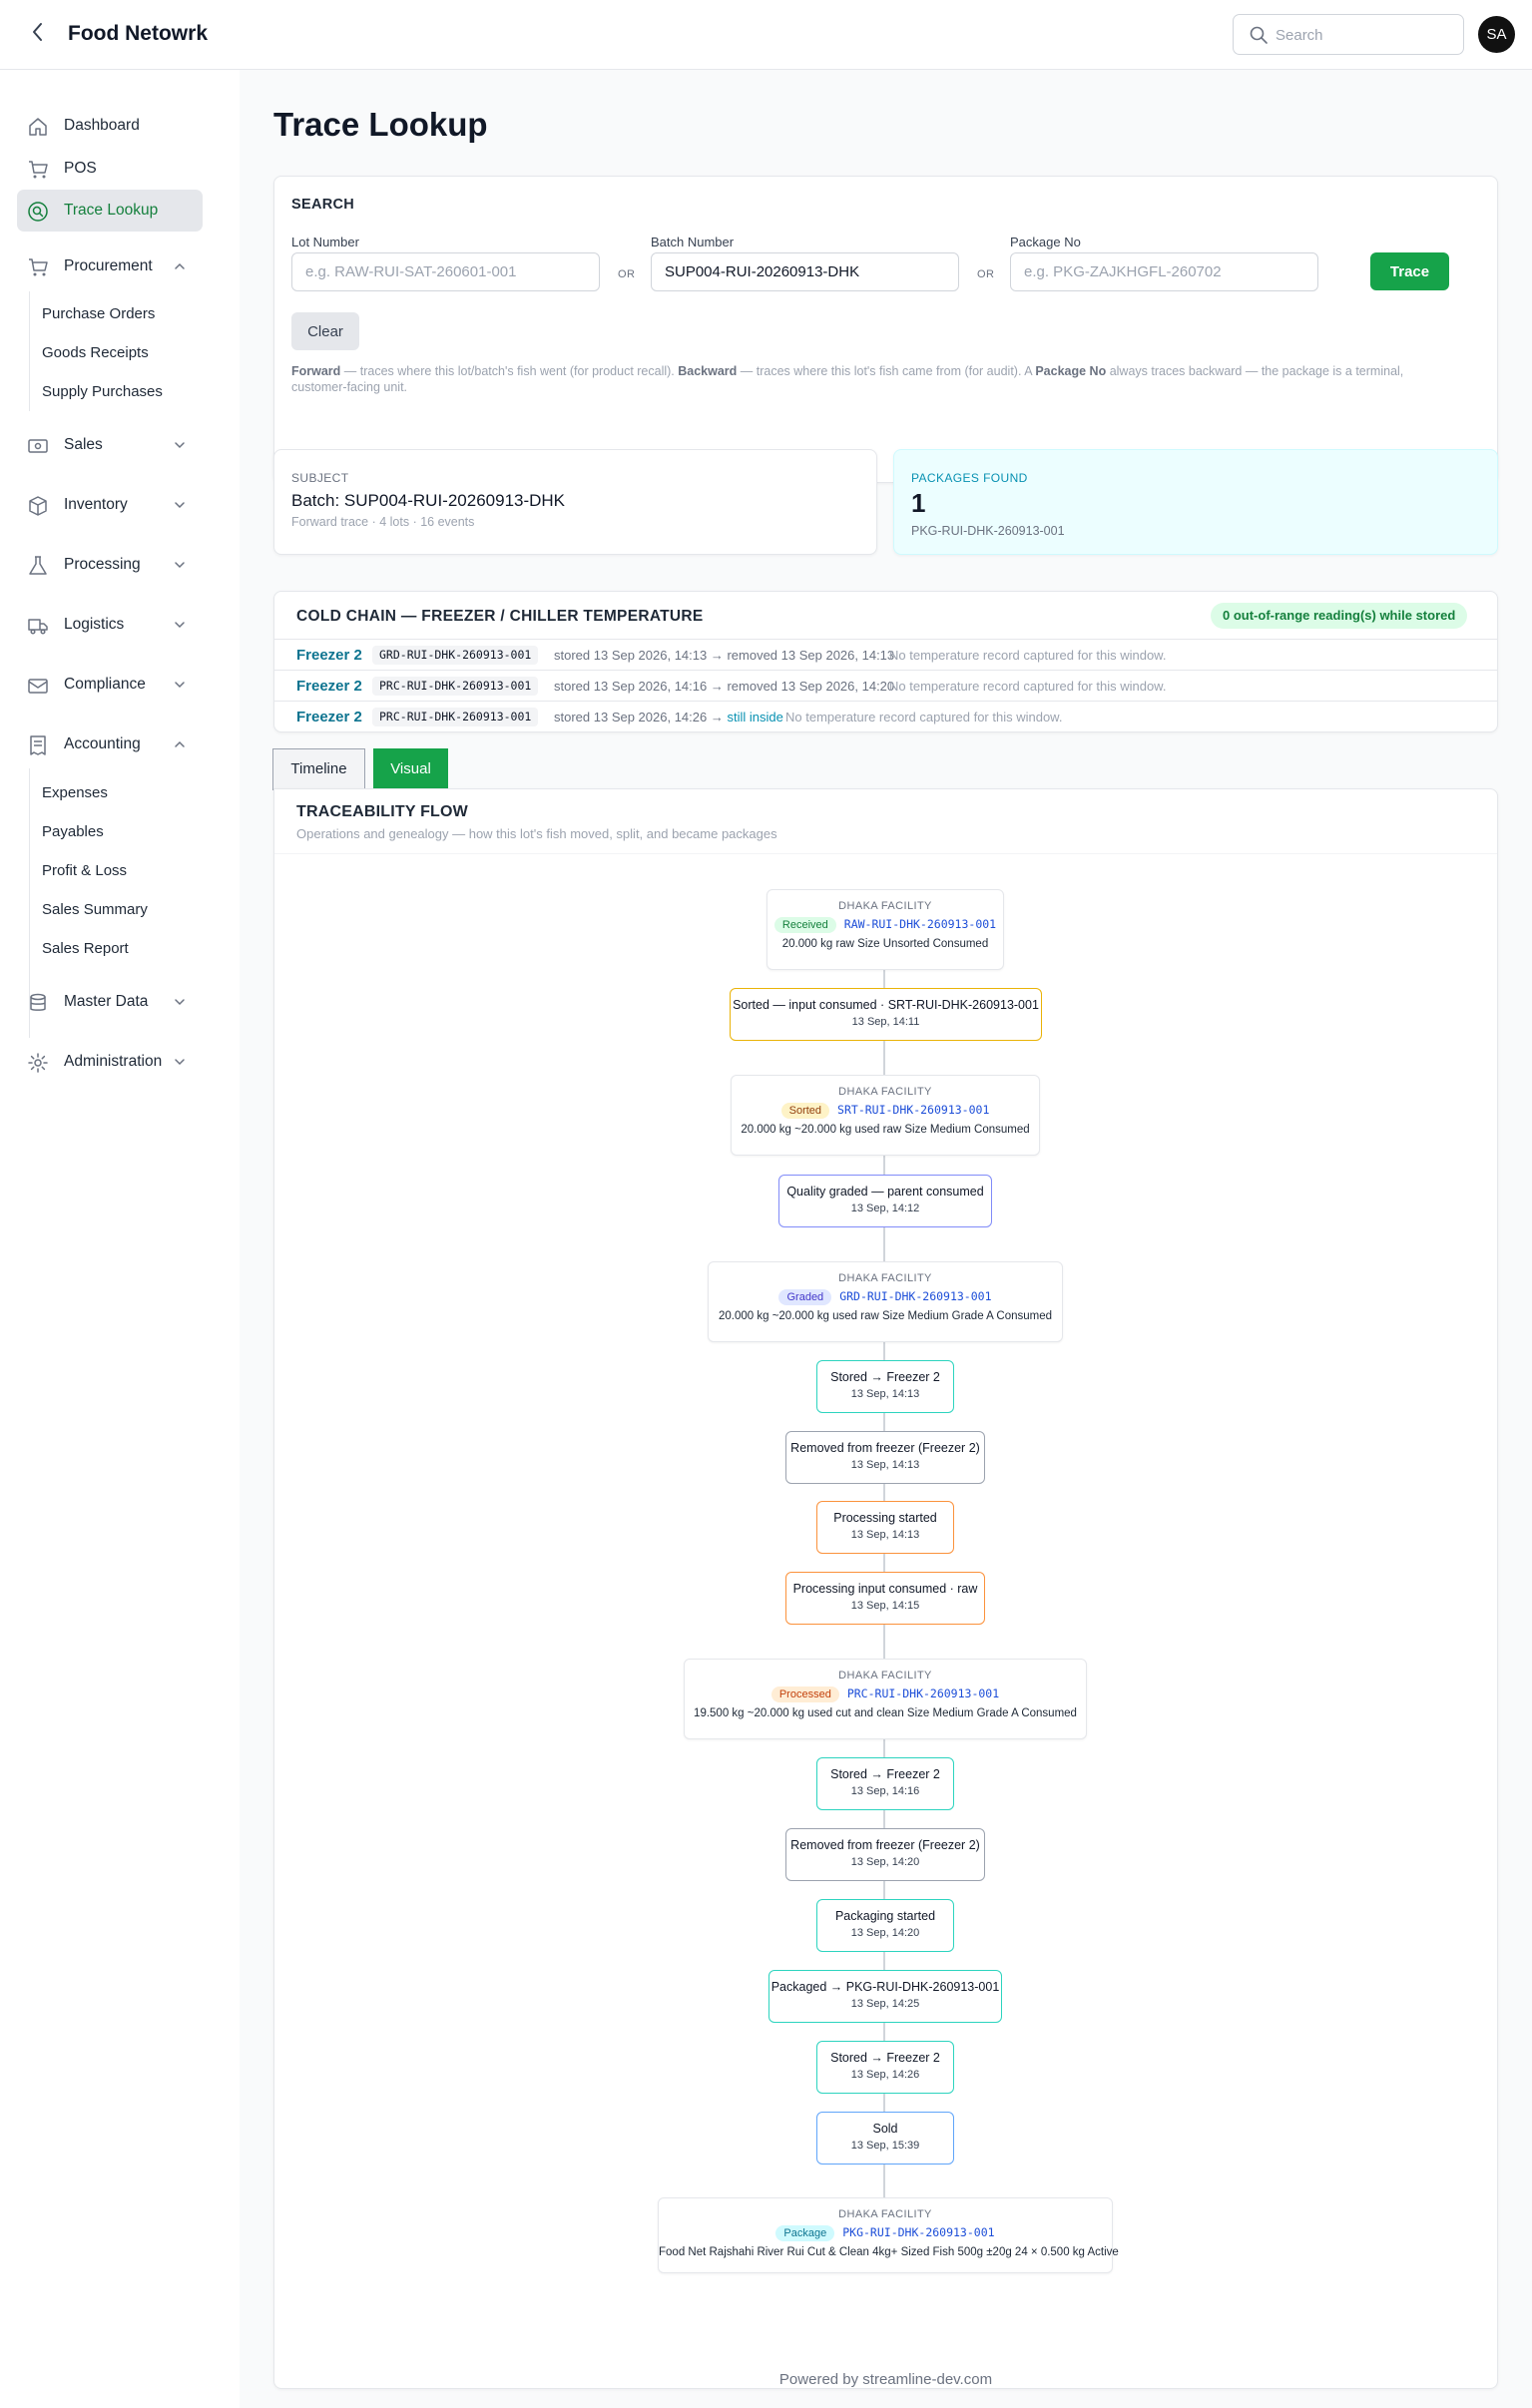 The height and width of the screenshot is (2408, 1532). Describe the element at coordinates (80, 168) in the screenshot. I see `sidebar-item-label: POS` at that location.